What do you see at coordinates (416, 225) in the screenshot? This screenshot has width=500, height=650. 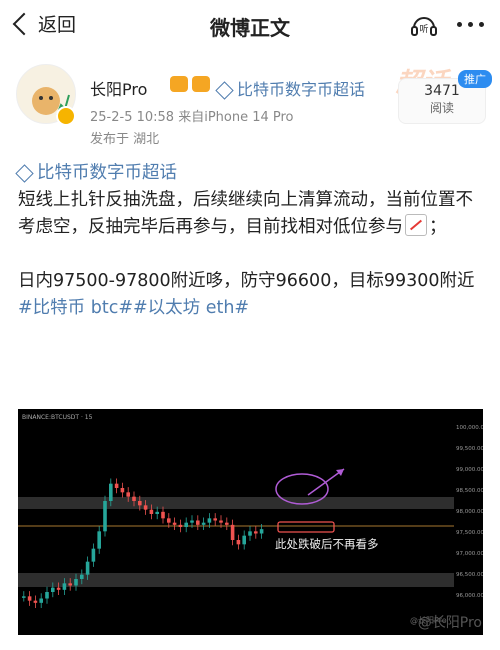 I see `chart-up-emoji-icon` at bounding box center [416, 225].